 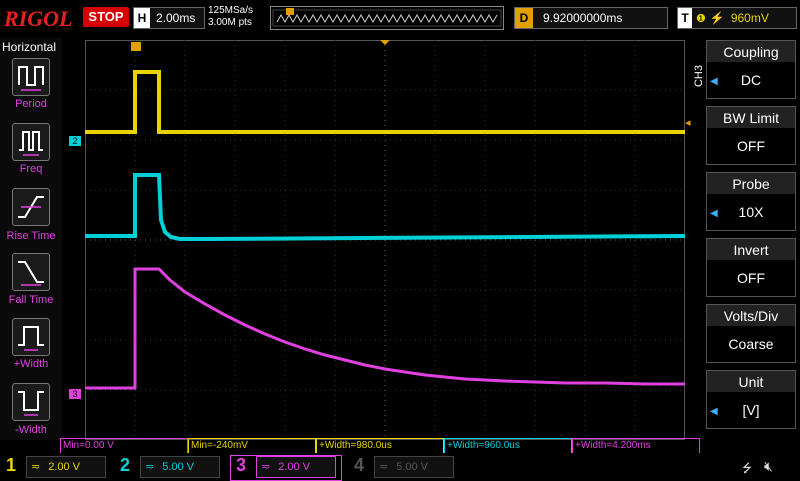 I want to click on ch1-number: 1, so click(x=11, y=465).